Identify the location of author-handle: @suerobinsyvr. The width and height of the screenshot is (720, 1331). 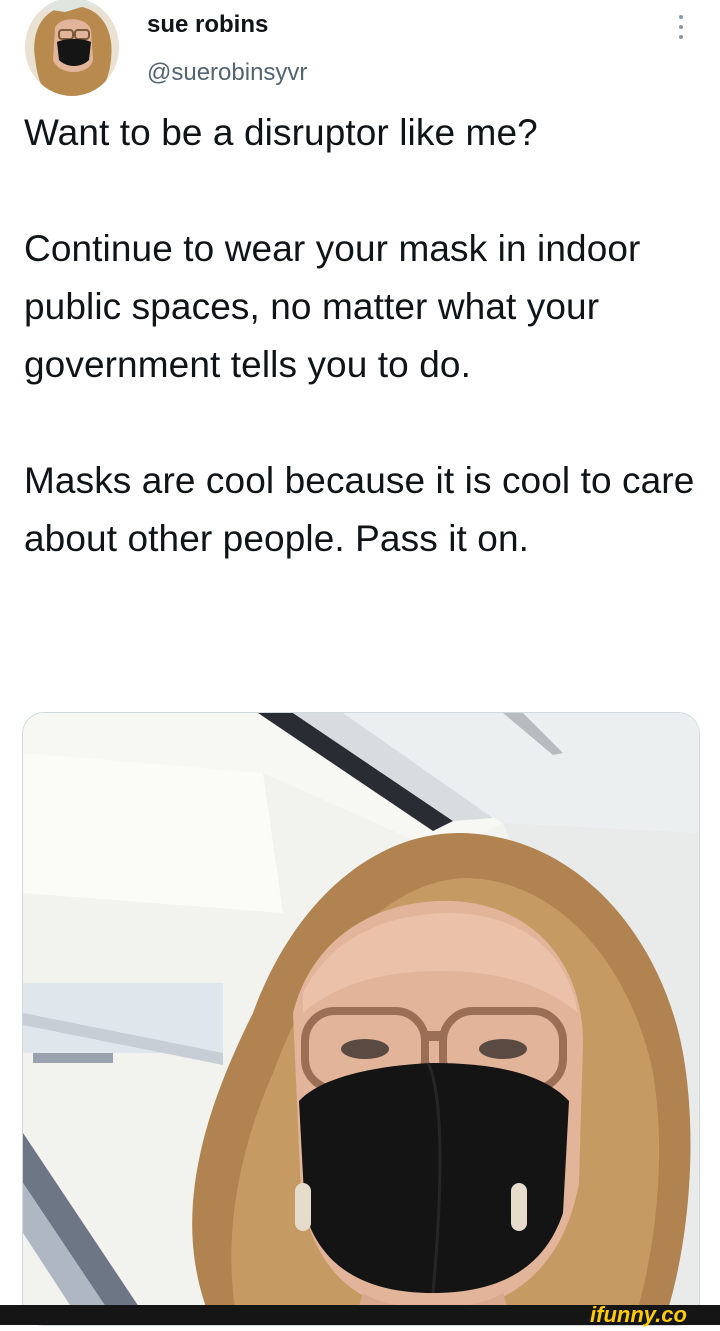
(227, 73).